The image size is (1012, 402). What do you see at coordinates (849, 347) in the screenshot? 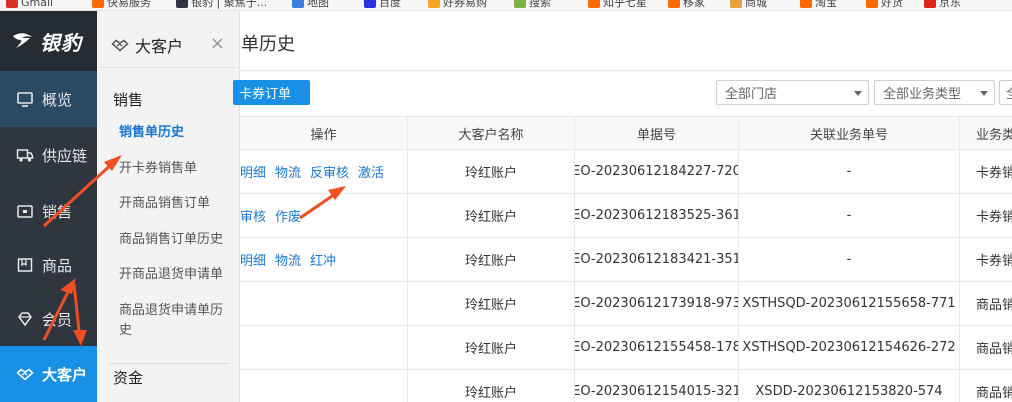
I see `related-number: XSTHSQD-20230612154626-272` at bounding box center [849, 347].